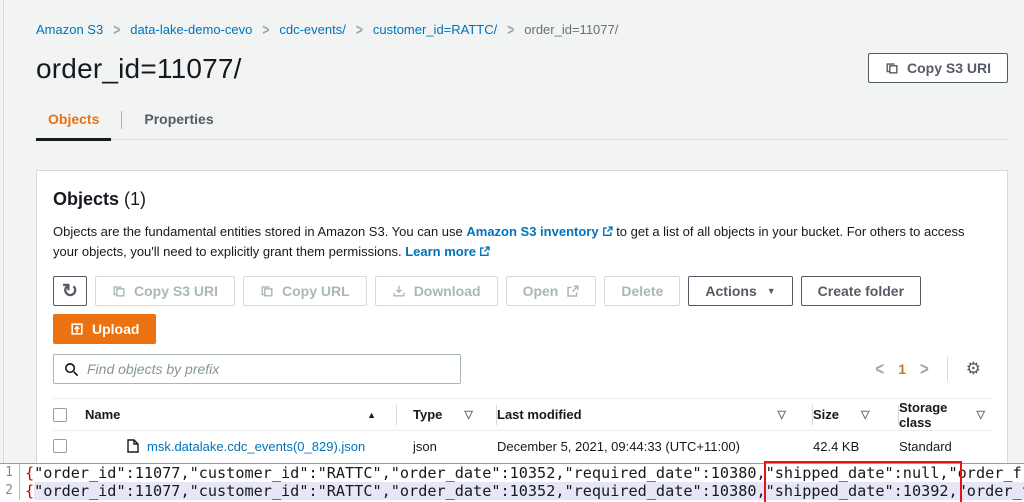 This screenshot has height=502, width=1024. What do you see at coordinates (69, 29) in the screenshot?
I see `breadcrumb-amazon-s3: Amazon S3` at bounding box center [69, 29].